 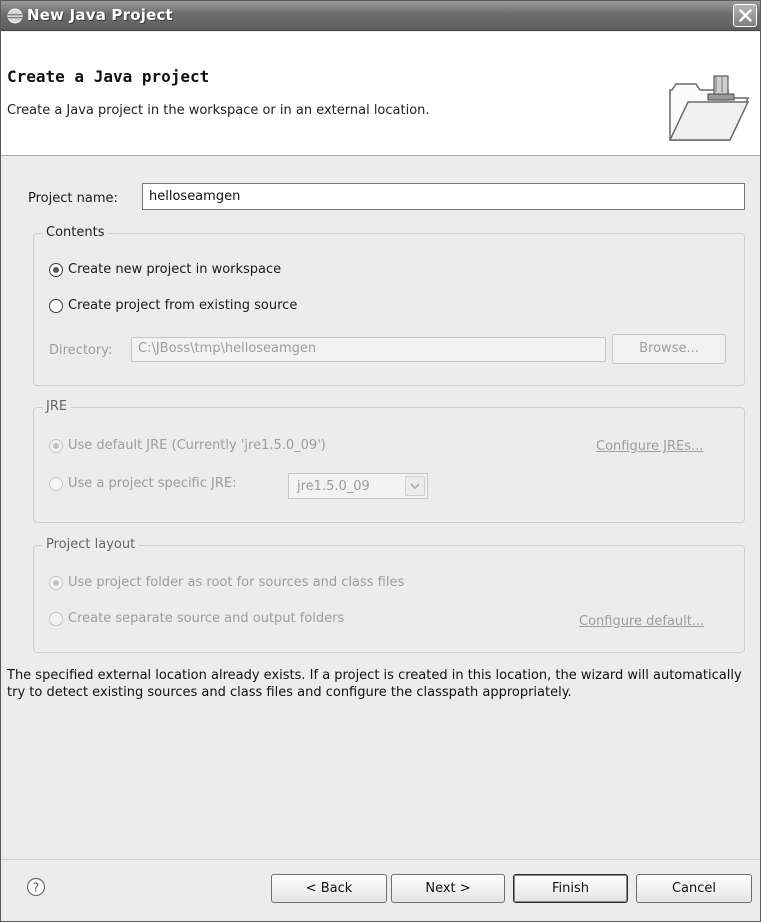 What do you see at coordinates (175, 269) in the screenshot?
I see `create-in-workspace-label: Create new project in workspace` at bounding box center [175, 269].